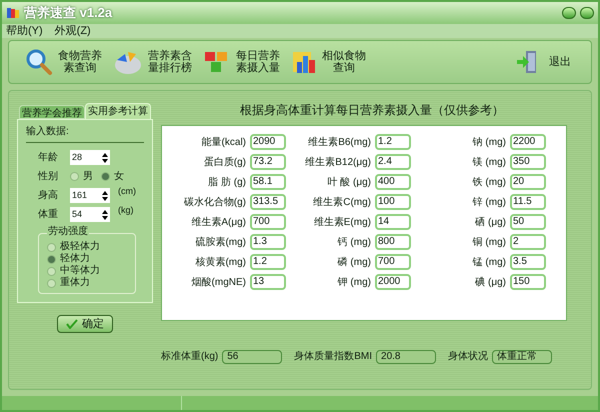  What do you see at coordinates (393, 202) in the screenshot?
I see `value-field: 100` at bounding box center [393, 202].